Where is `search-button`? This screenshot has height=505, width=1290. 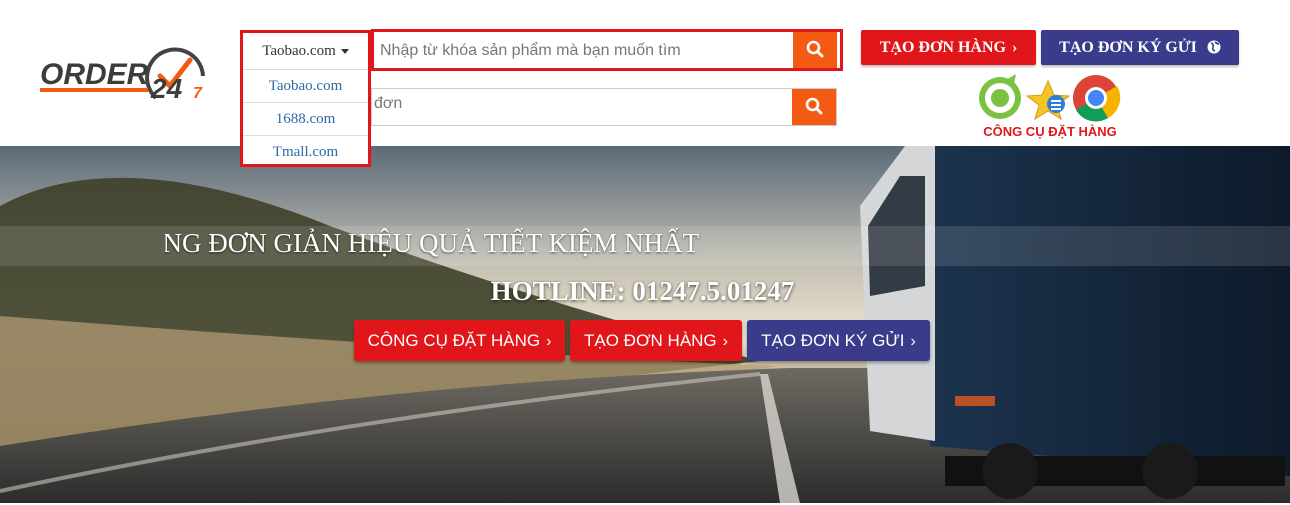
search-button is located at coordinates (815, 50).